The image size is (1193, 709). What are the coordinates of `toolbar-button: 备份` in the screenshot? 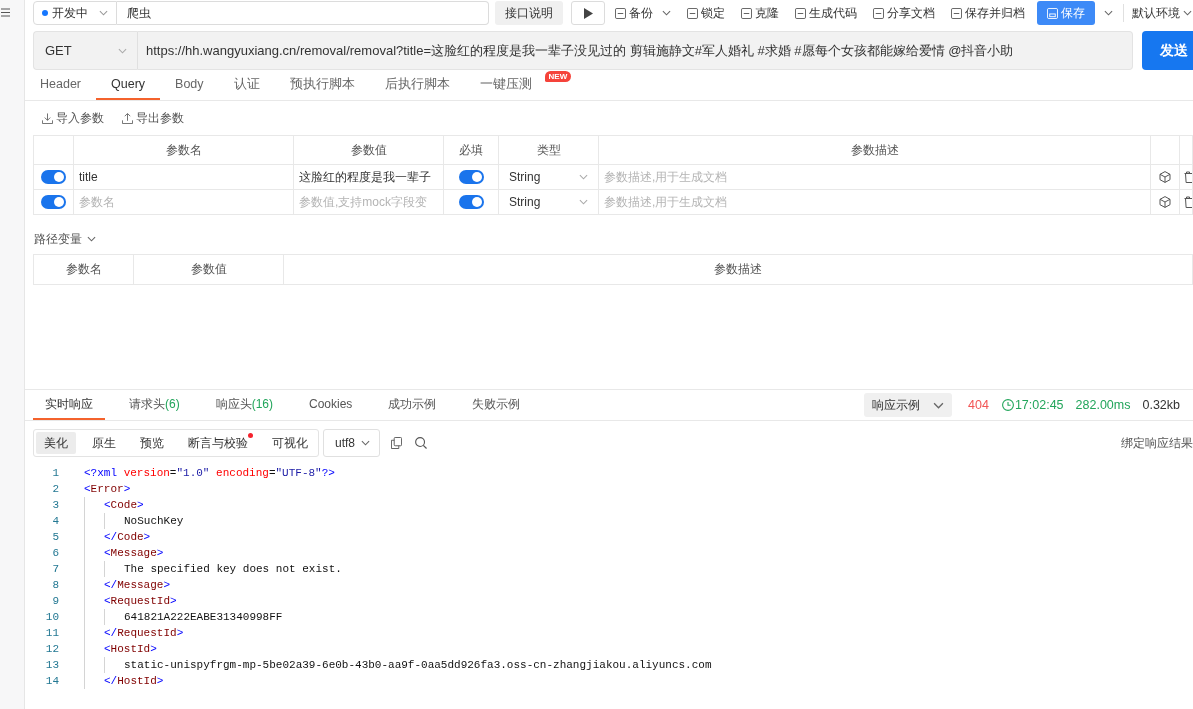 It's located at (643, 13).